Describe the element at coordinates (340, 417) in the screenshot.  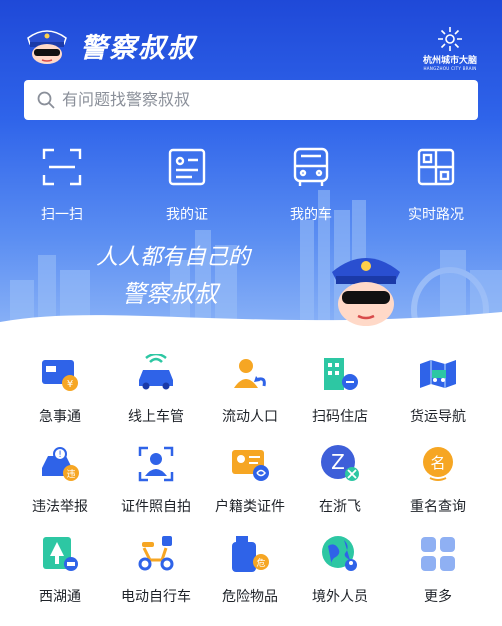
I see `service-label: 扫码住店` at that location.